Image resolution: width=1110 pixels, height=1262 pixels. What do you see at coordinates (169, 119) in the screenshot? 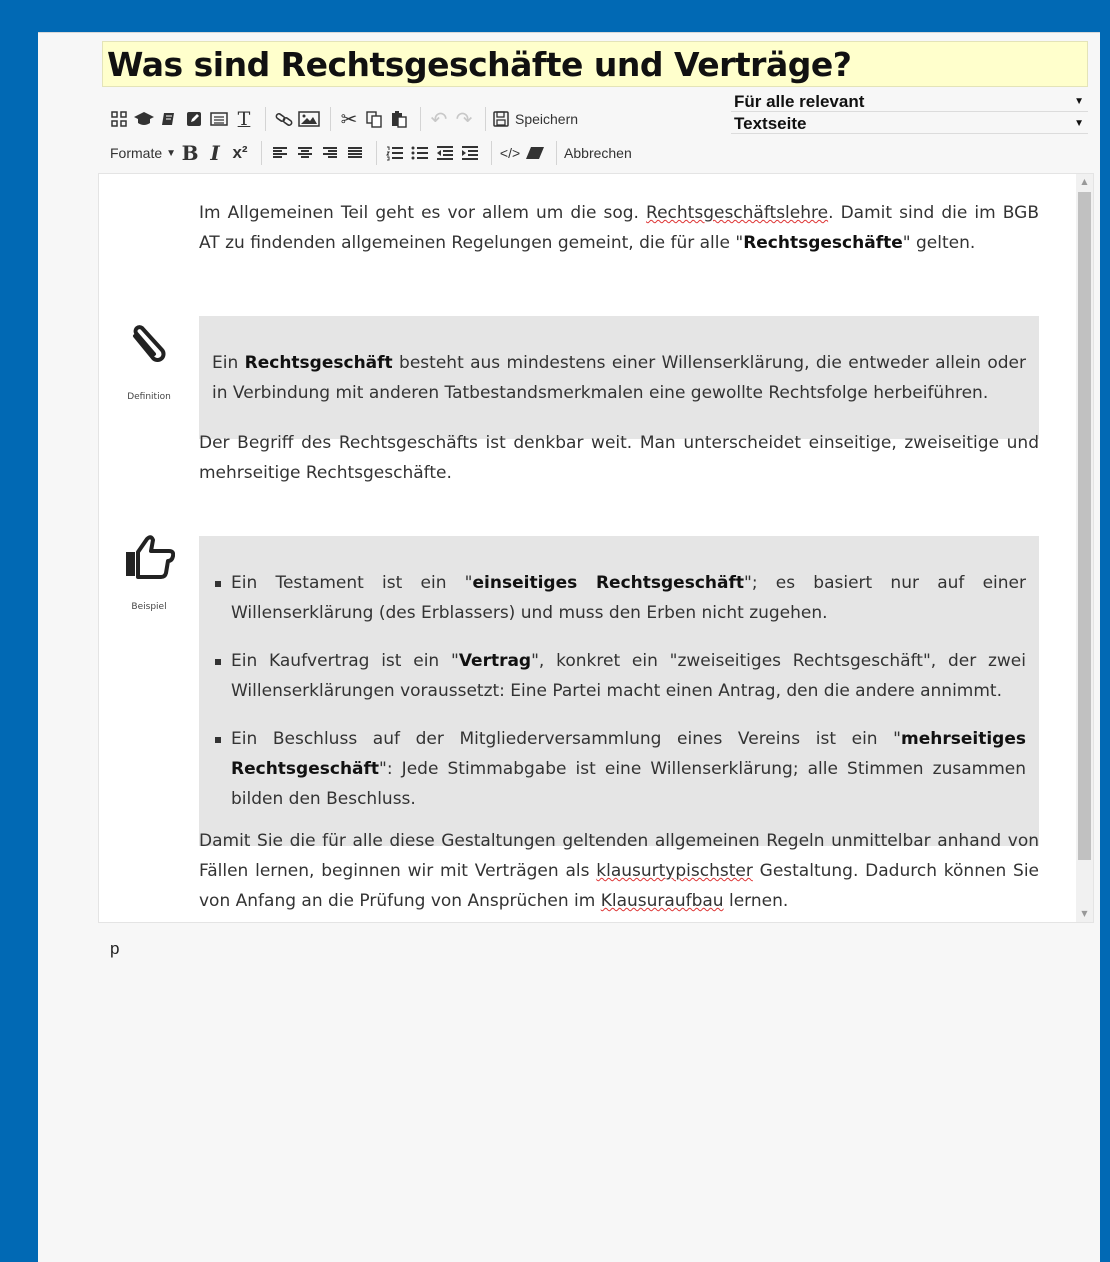
I see `book-icon` at bounding box center [169, 119].